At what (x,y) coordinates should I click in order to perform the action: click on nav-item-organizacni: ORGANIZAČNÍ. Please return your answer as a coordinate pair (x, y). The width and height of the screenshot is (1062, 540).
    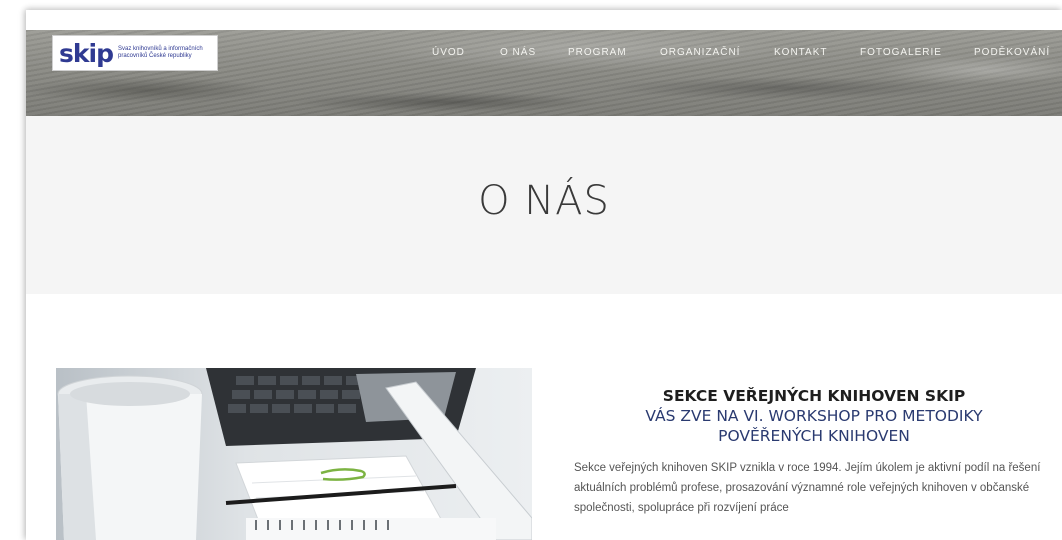
    Looking at the image, I should click on (700, 52).